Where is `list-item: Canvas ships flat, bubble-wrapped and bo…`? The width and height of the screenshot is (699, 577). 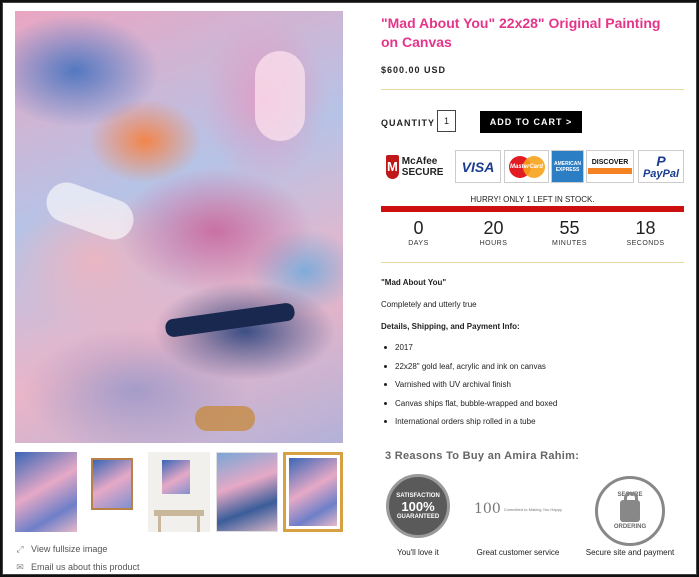
list-item: Canvas ships flat, bubble-wrapped and bo… is located at coordinates (469, 408).